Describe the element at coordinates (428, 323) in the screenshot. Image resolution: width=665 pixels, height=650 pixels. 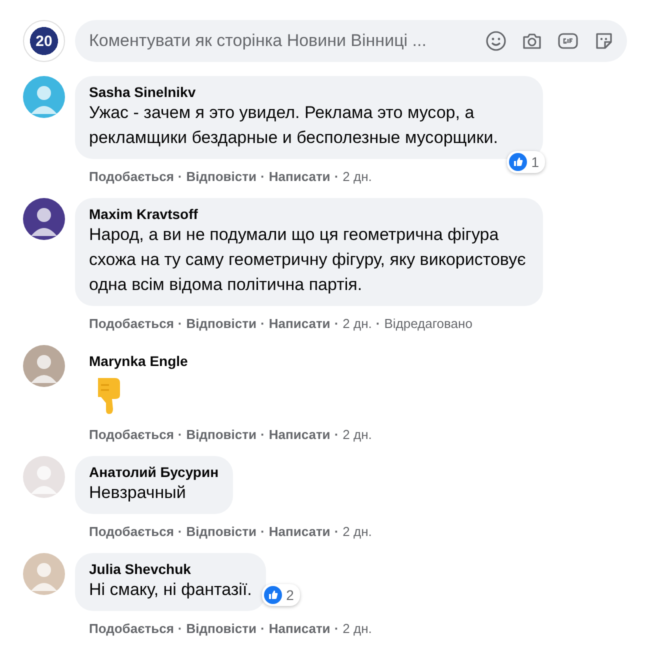
I see `edited-label: Відредаговано` at that location.